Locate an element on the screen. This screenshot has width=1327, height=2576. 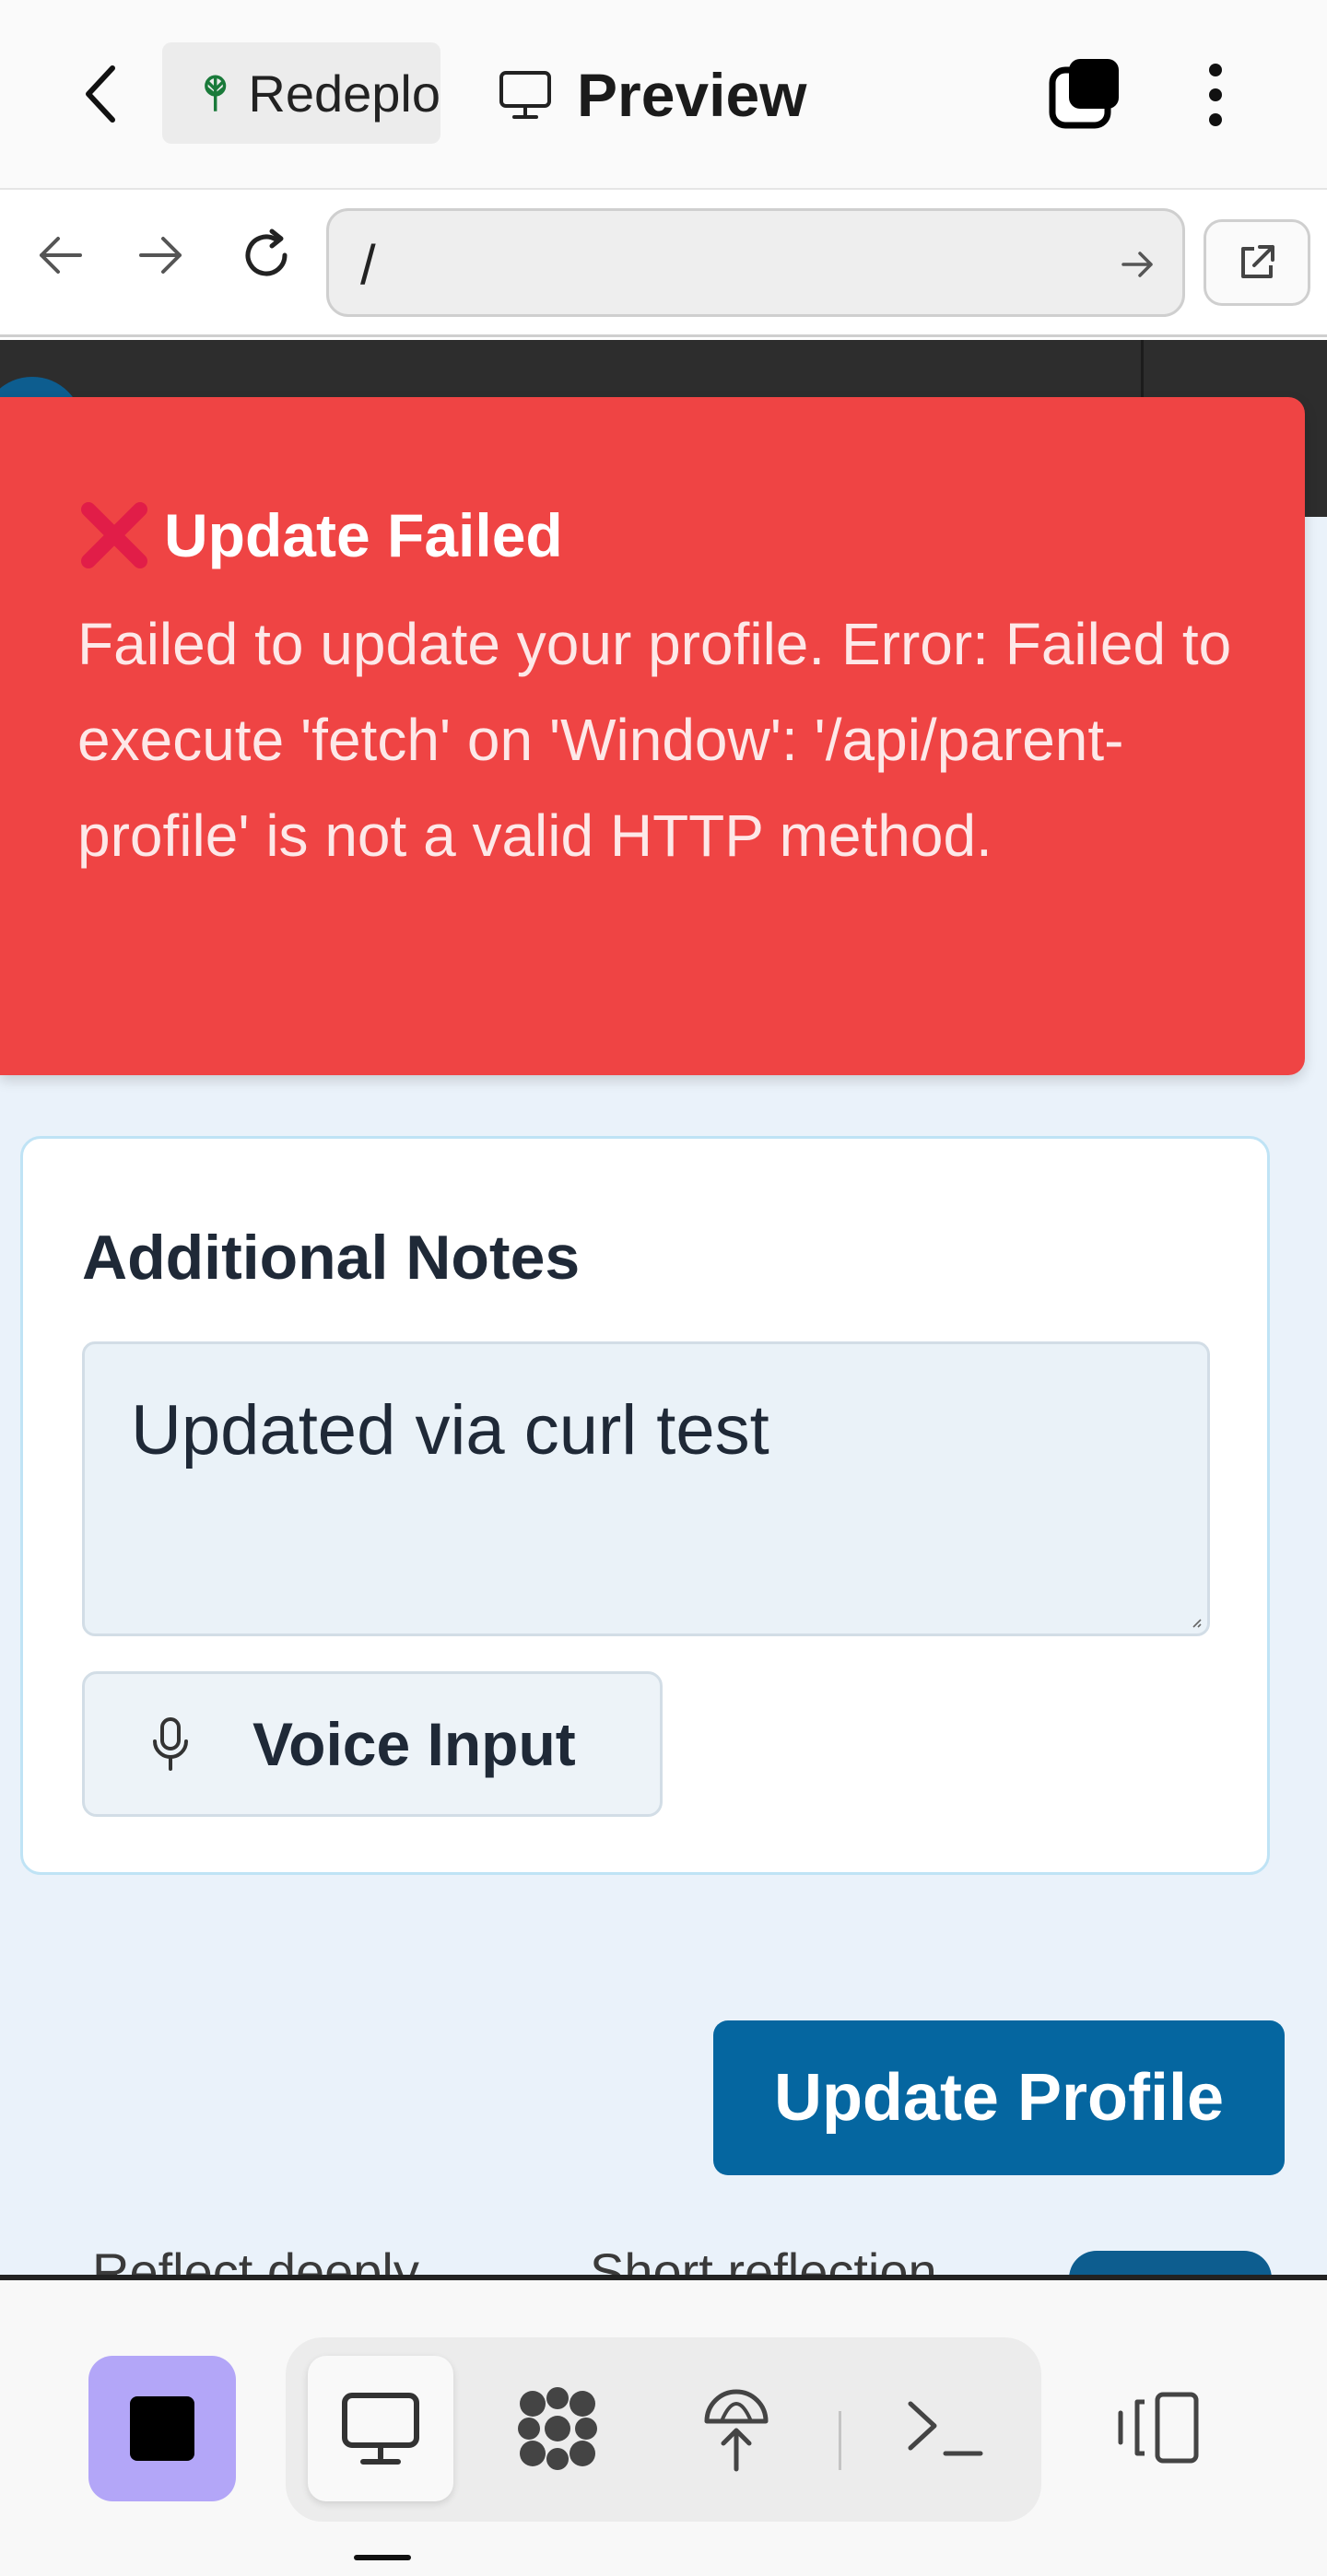
voice-input-label: Voice Input is located at coordinates (414, 1744).